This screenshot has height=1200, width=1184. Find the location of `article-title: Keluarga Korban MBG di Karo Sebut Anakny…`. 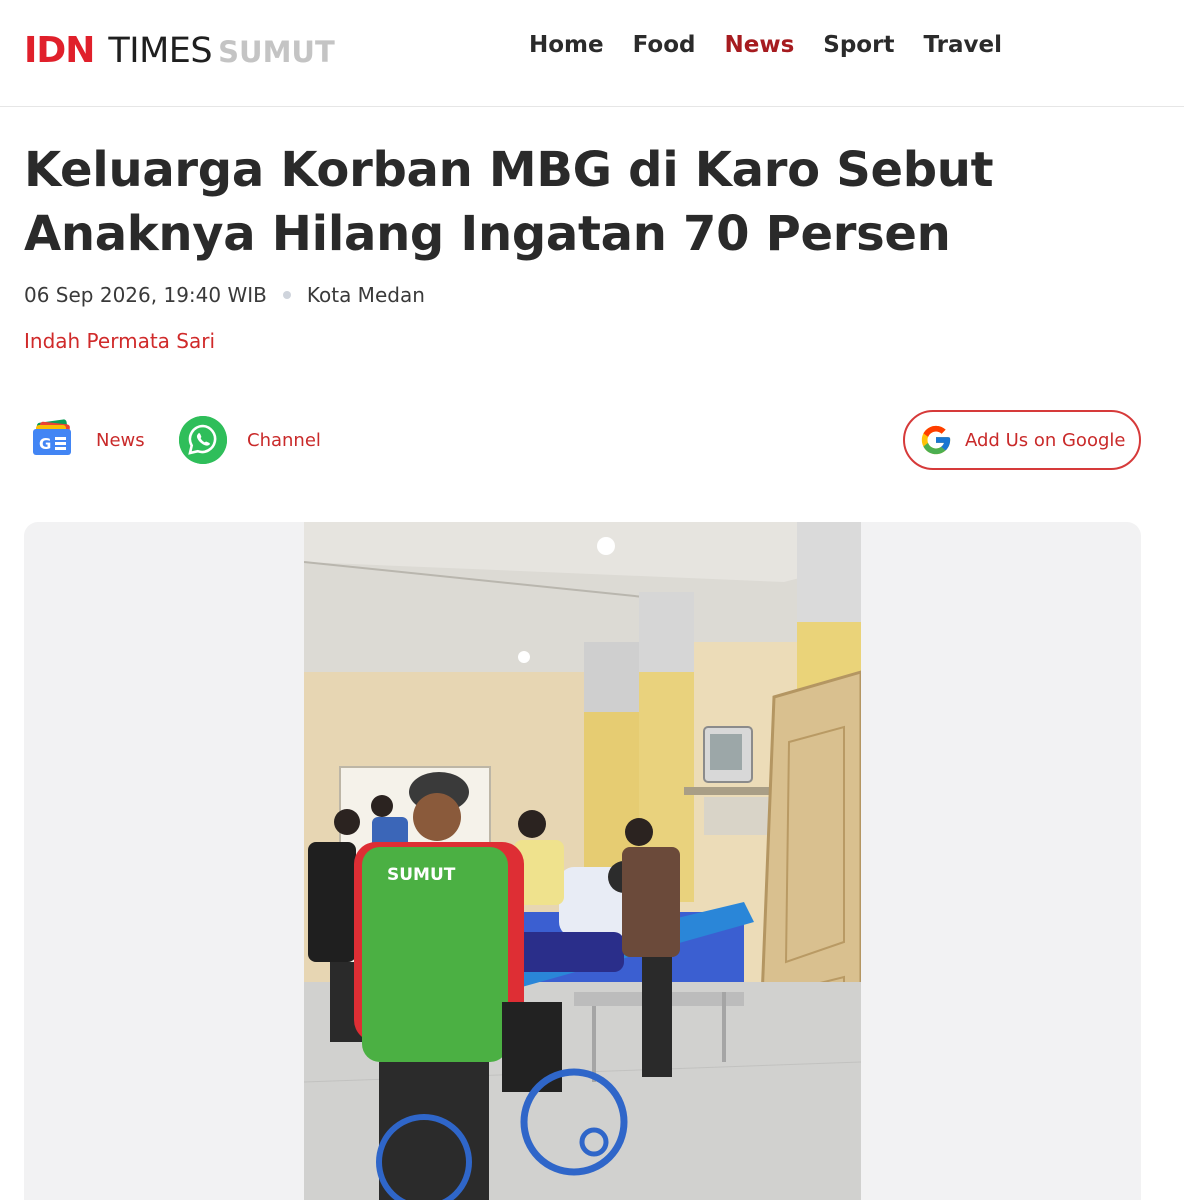

article-title: Keluarga Korban MBG di Karo Sebut Anakny… is located at coordinates (574, 202).